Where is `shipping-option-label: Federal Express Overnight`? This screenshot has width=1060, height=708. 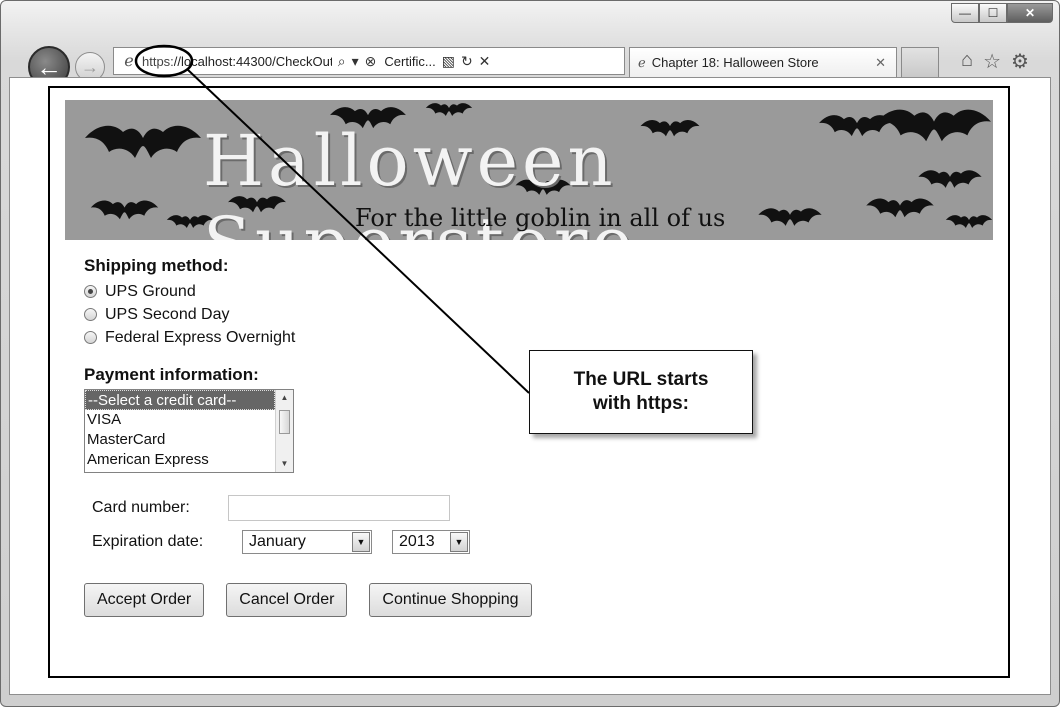
shipping-option-label: Federal Express Overnight is located at coordinates (200, 337).